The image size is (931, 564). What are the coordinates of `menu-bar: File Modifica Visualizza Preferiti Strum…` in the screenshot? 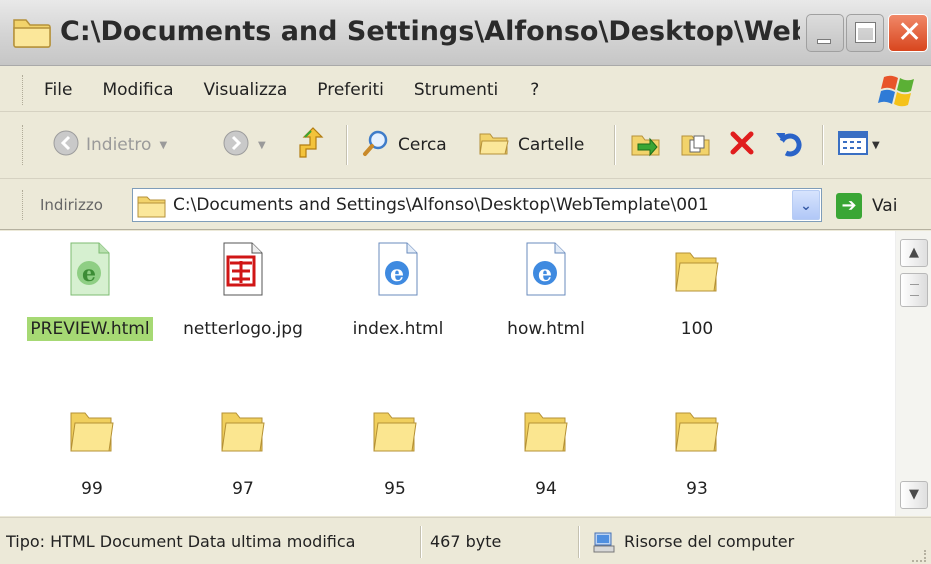 It's located at (465, 89).